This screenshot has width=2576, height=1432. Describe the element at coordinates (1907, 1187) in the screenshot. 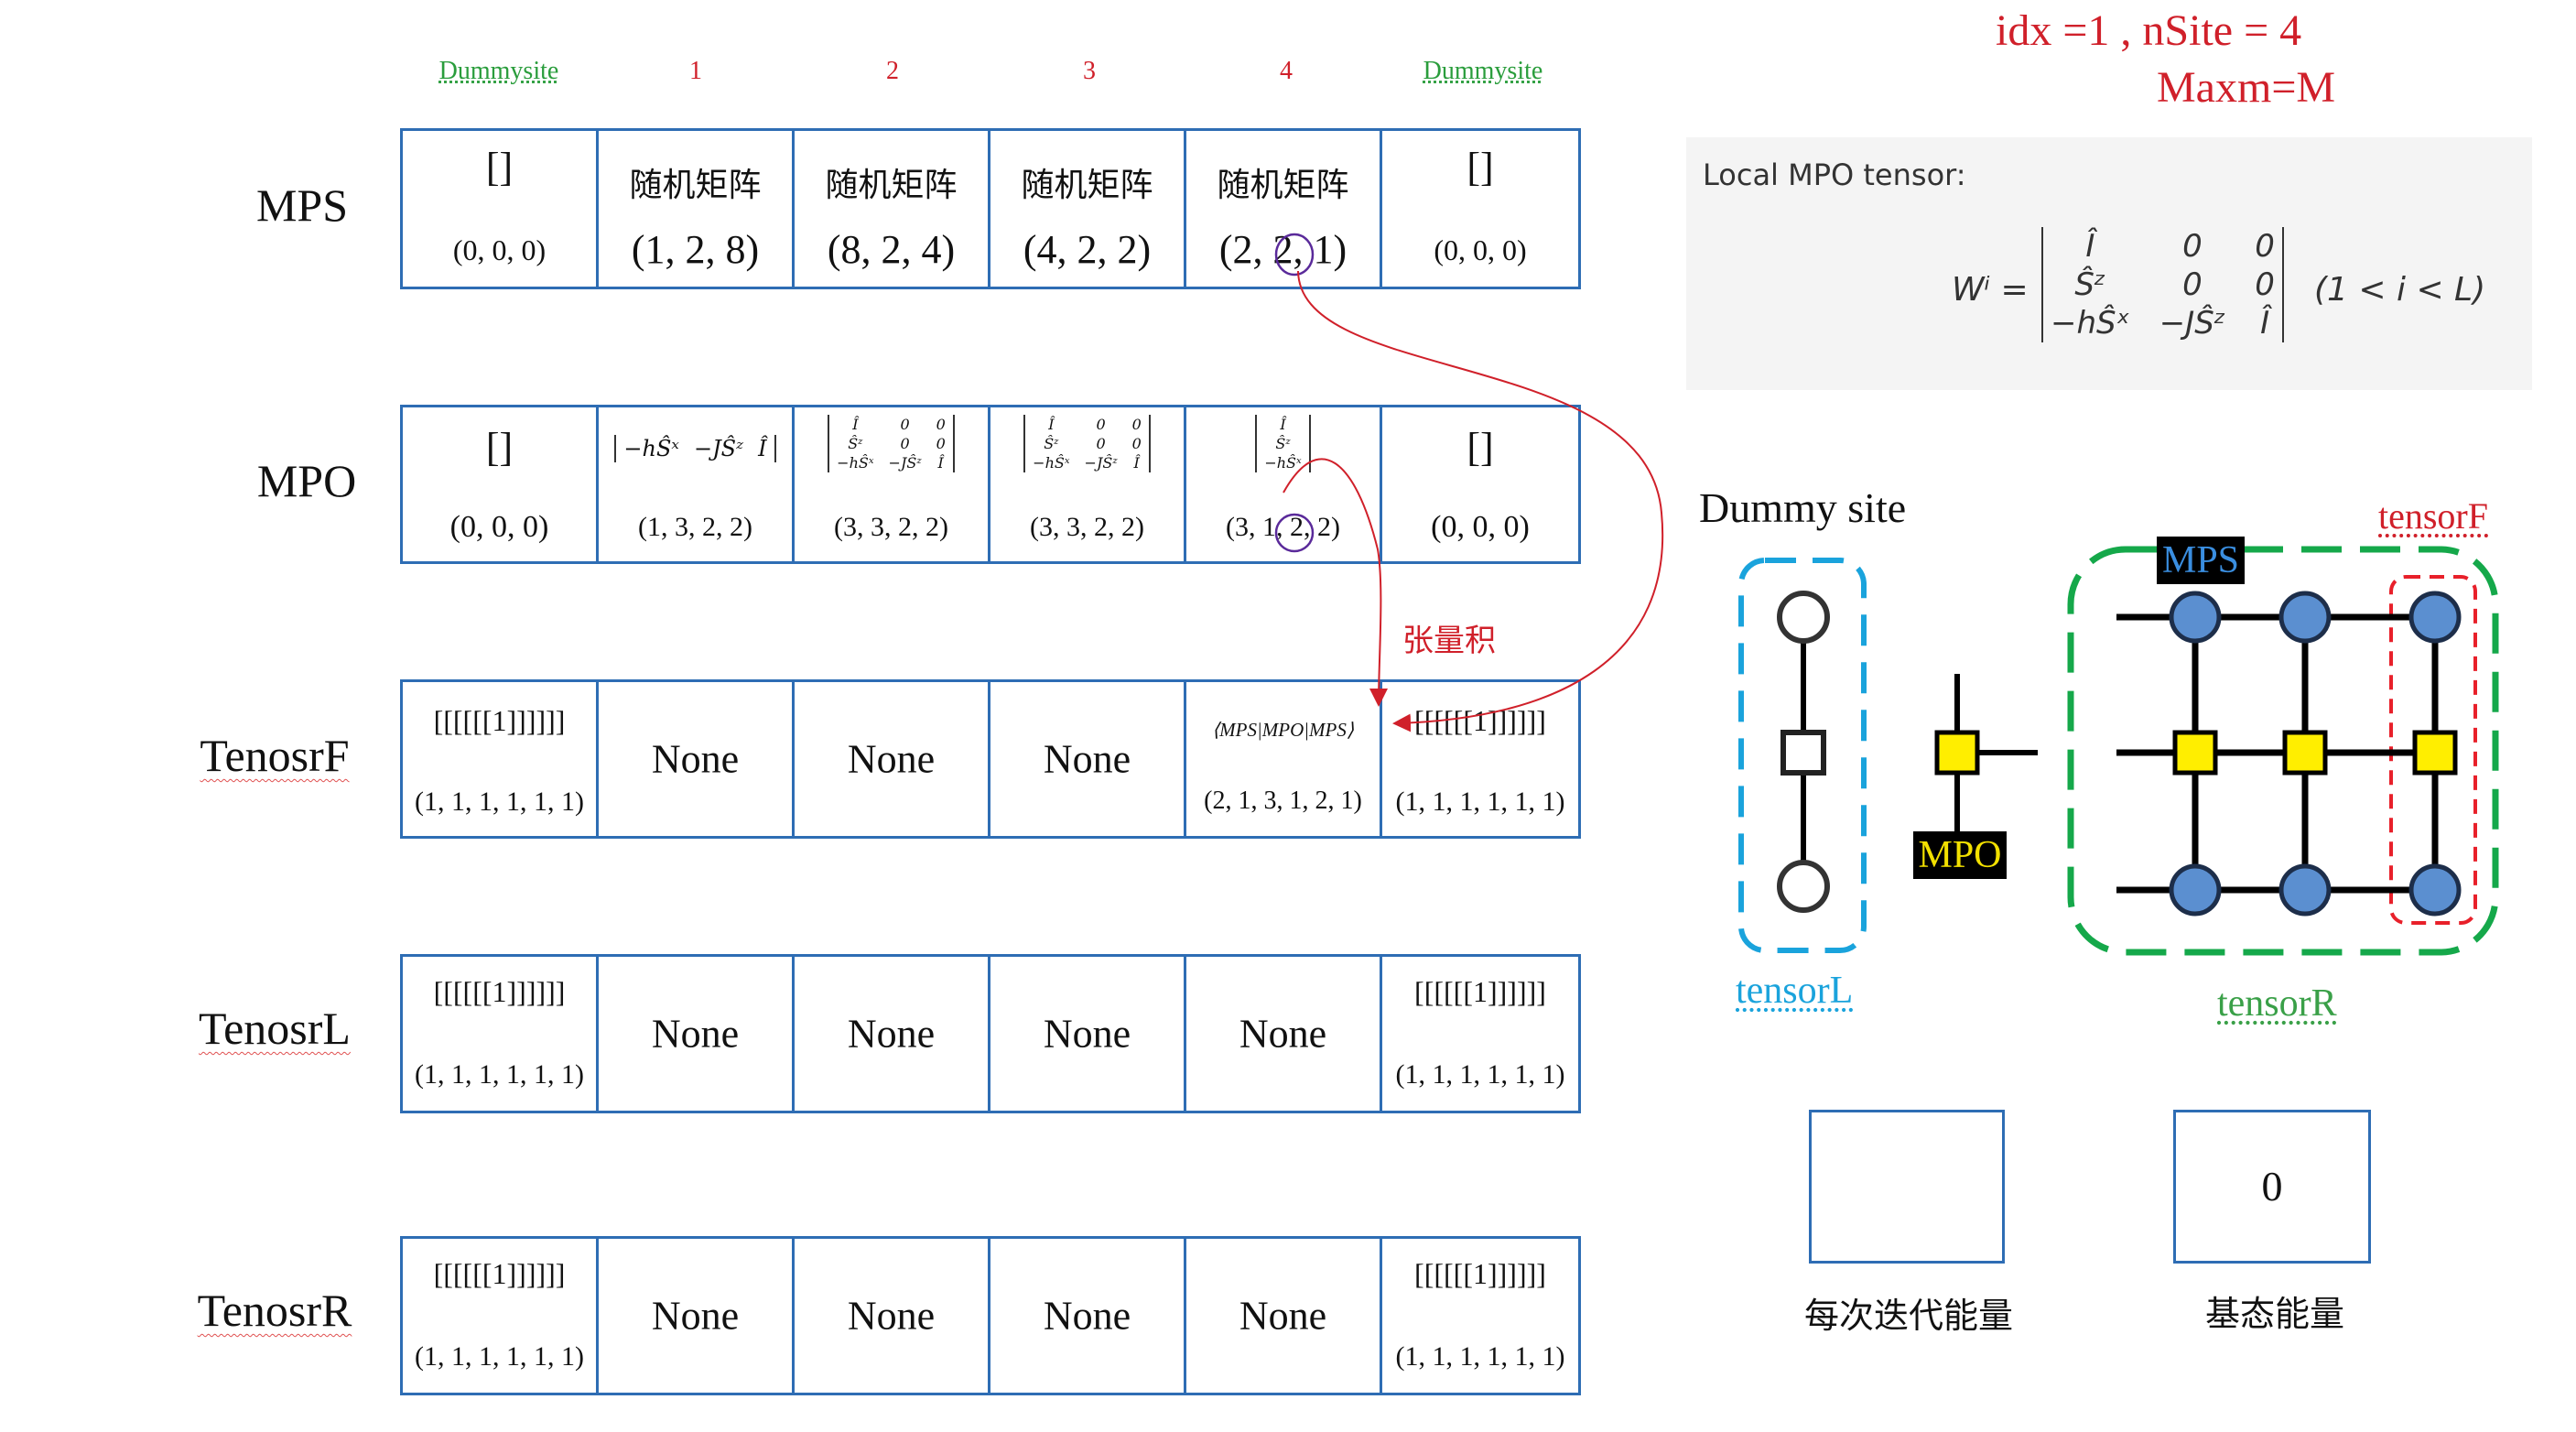

I see `iteration-energy-box` at that location.